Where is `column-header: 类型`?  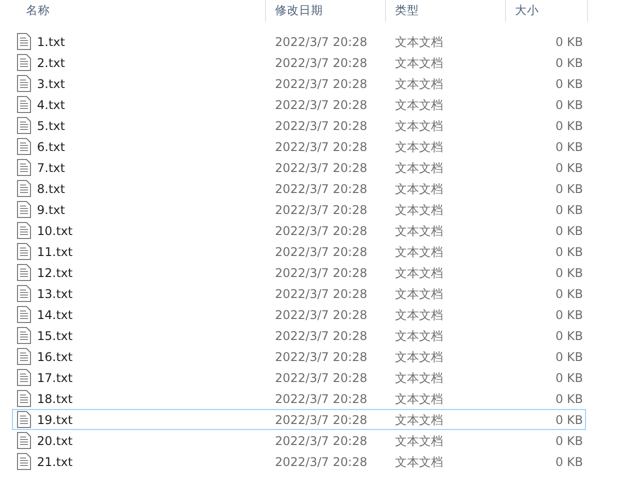
column-header: 类型 is located at coordinates (446, 11).